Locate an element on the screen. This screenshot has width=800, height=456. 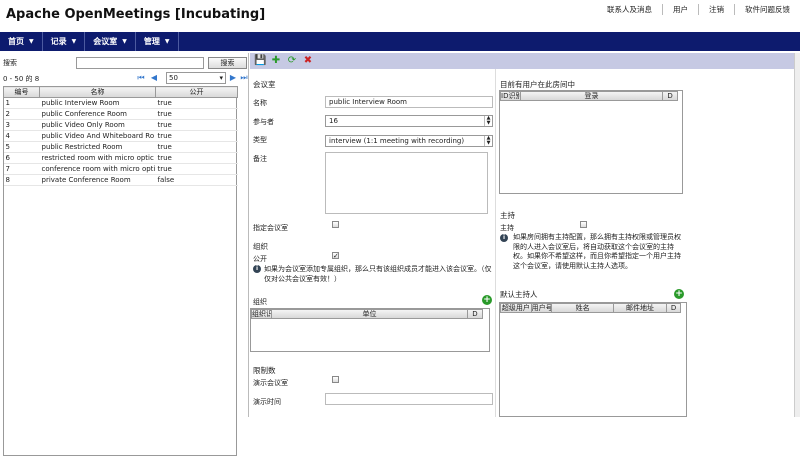
table-cell: 7 is located at coordinates (21, 169).